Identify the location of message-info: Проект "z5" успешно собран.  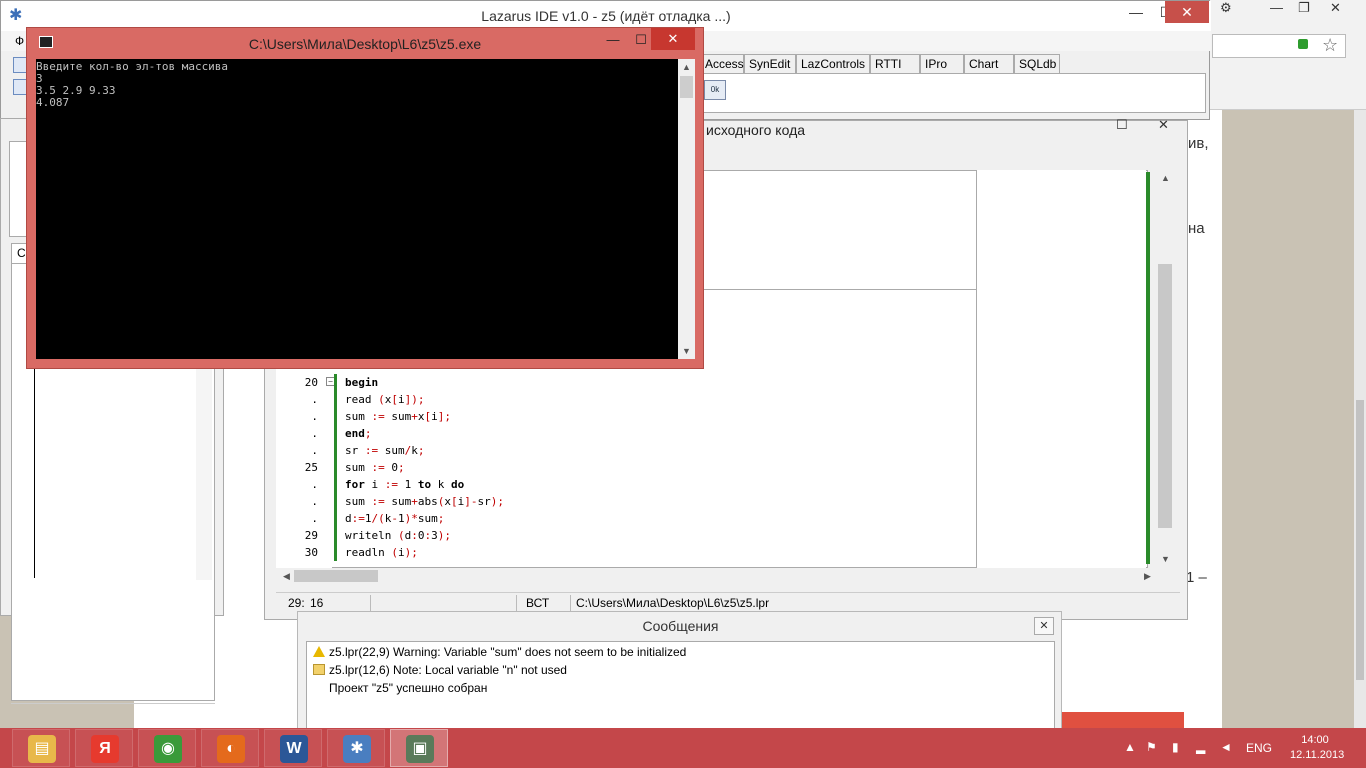
(408, 688).